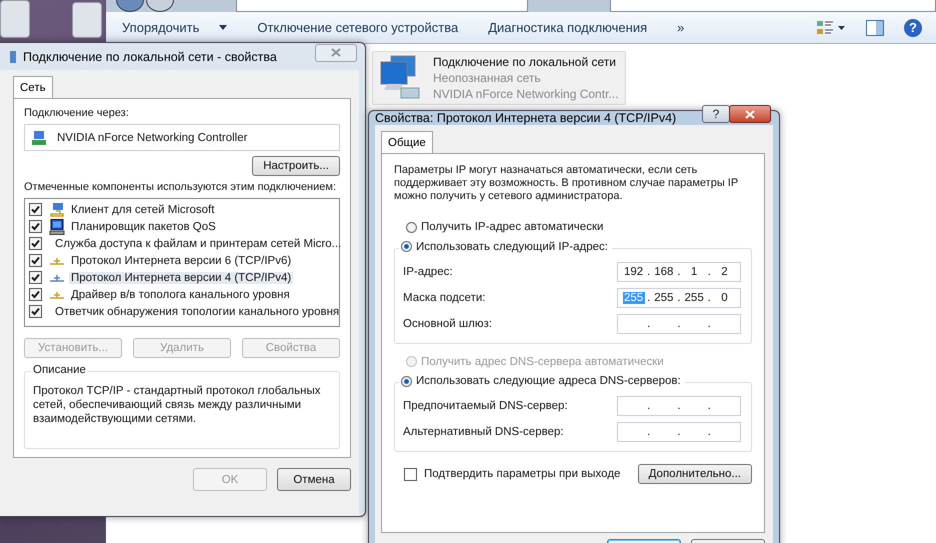  What do you see at coordinates (512, 246) in the screenshot?
I see `radio-label: Использовать следующий IP-адрес:` at bounding box center [512, 246].